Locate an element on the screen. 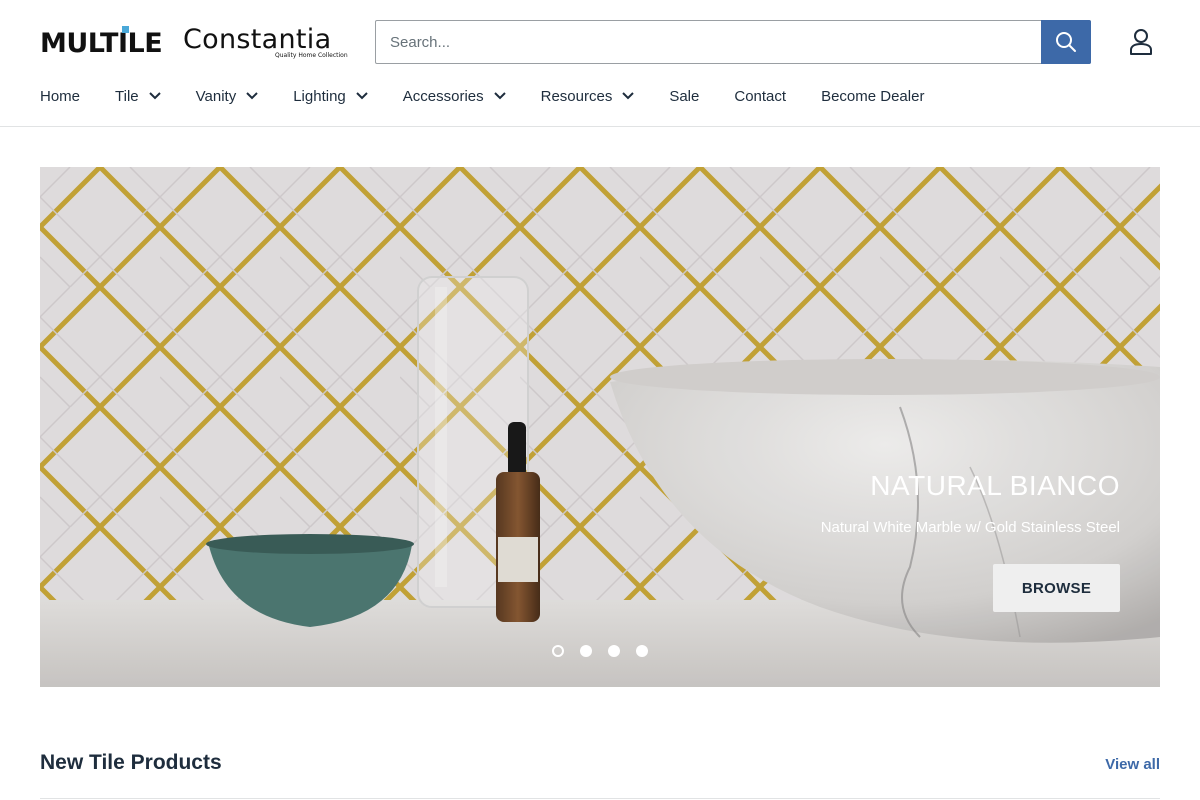 The image size is (1200, 800). nav-item-label: Accessories is located at coordinates (443, 96).